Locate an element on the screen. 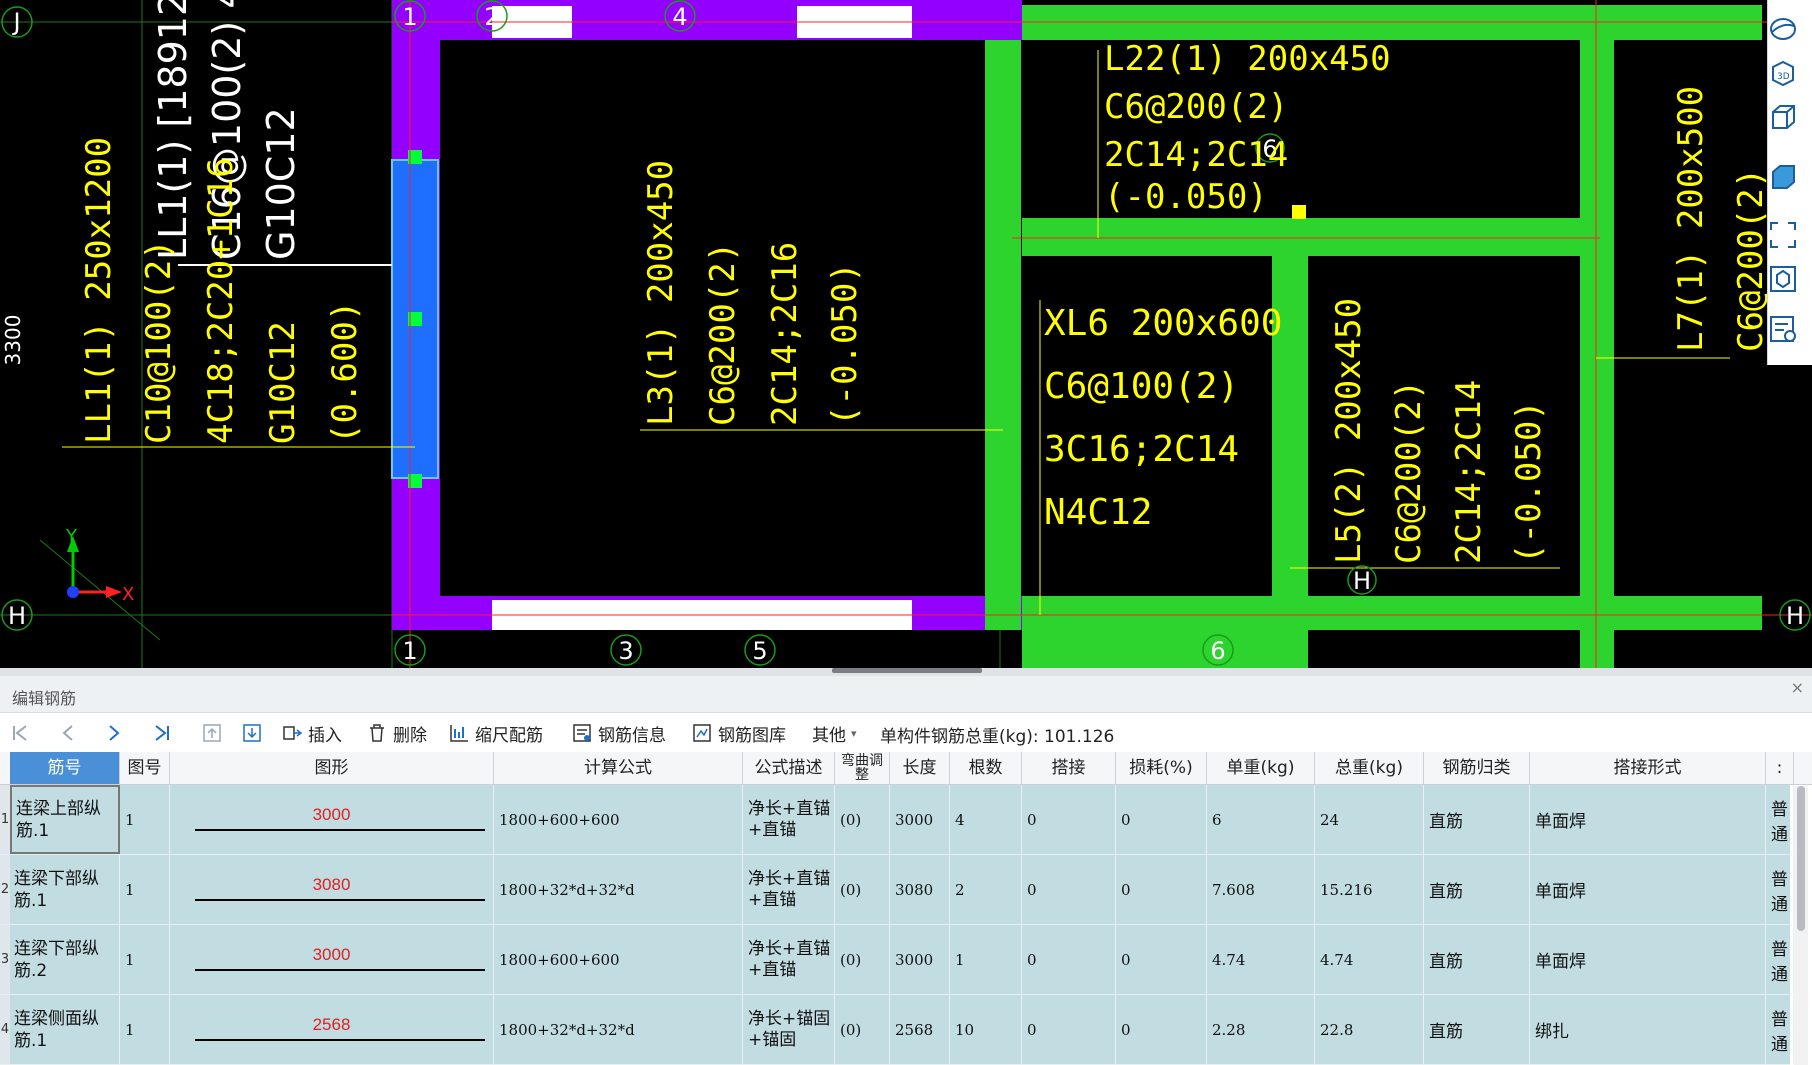  box-icon is located at coordinates (1783, 117).